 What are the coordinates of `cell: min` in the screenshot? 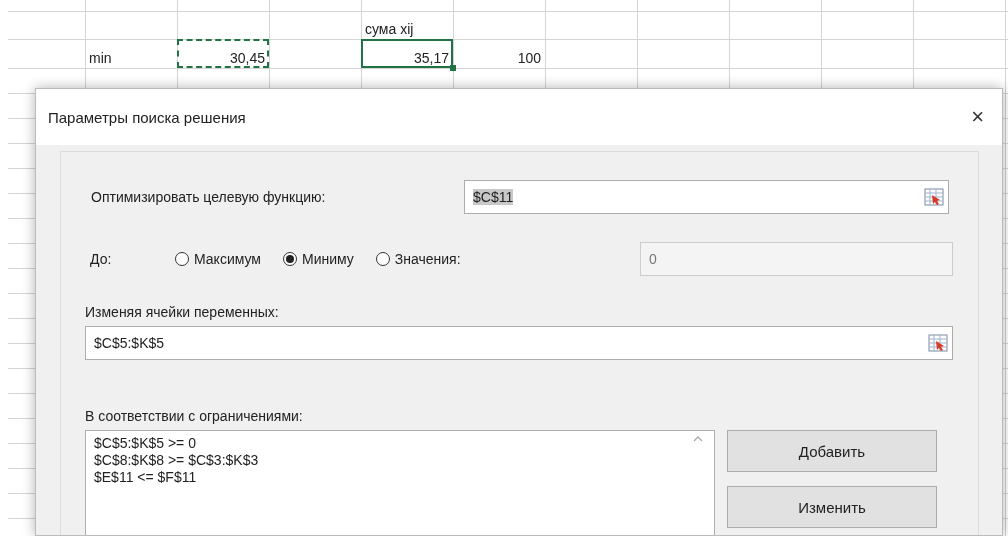 It's located at (131, 53).